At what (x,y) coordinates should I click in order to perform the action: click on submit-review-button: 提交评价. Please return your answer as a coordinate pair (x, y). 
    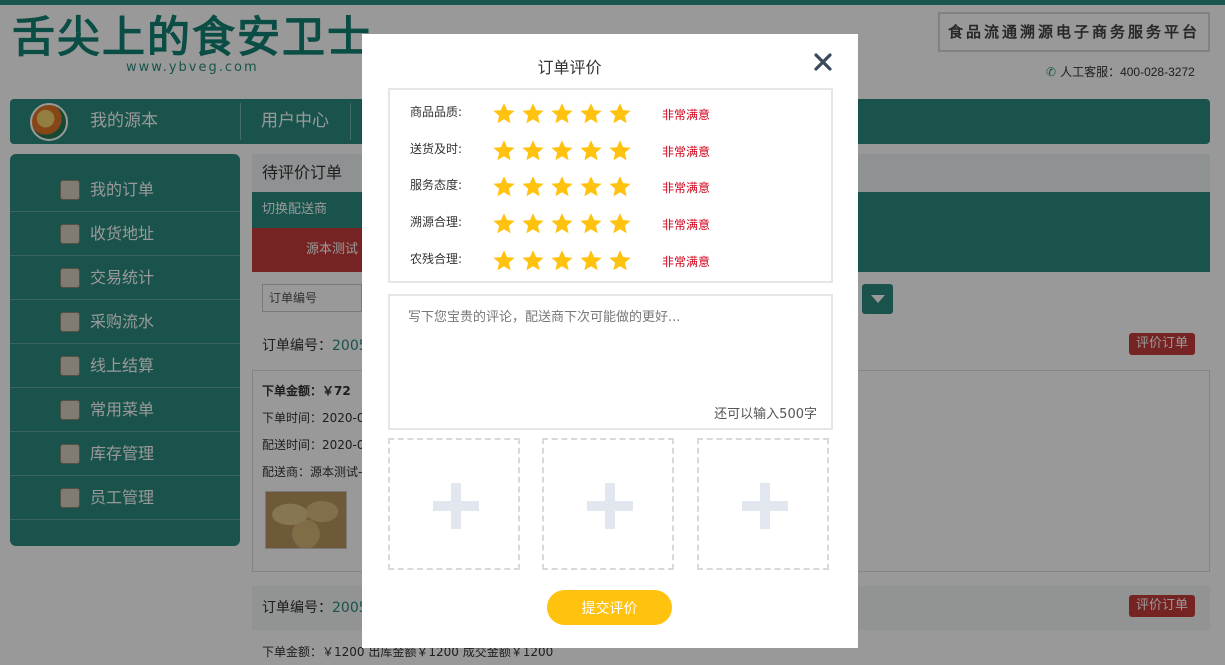
    Looking at the image, I should click on (609, 607).